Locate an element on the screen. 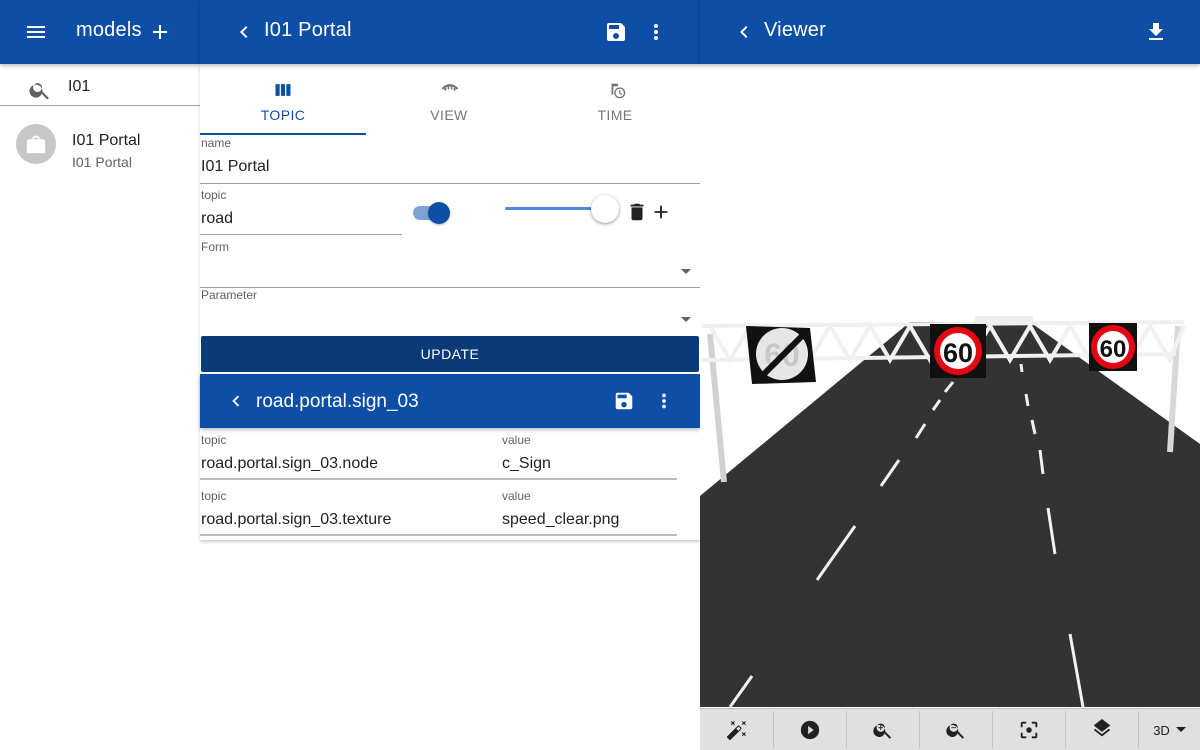 This screenshot has width=1200, height=750. add-topic-icon is located at coordinates (661, 212).